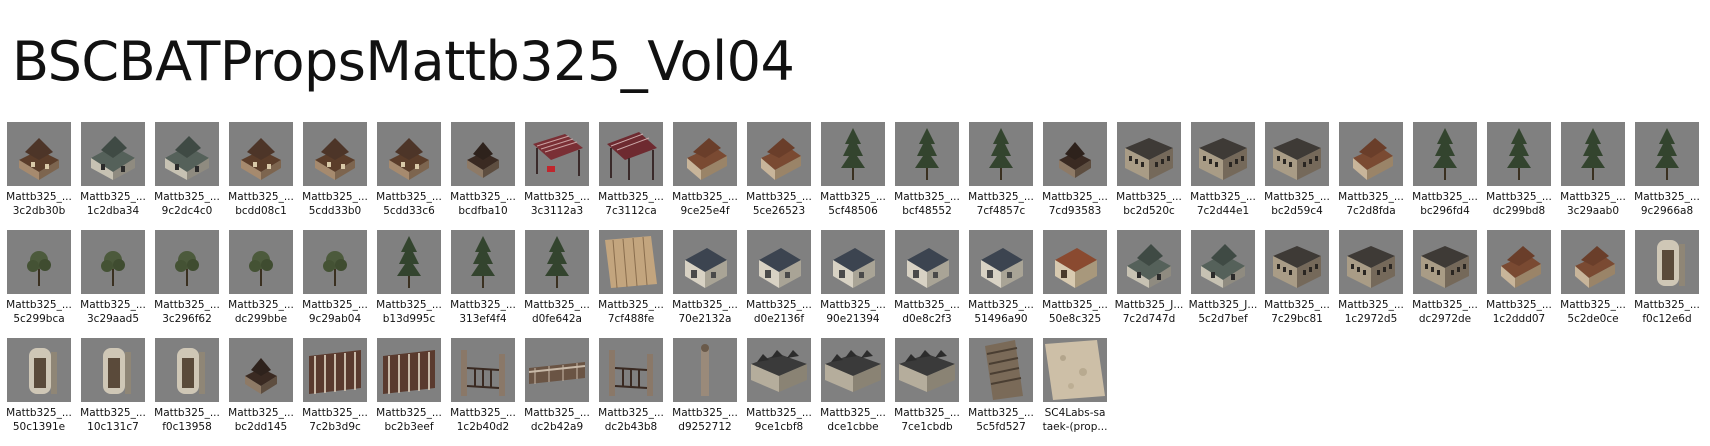  I want to click on file-item: Mattb325_... 7c2d44e1, so click(1227, 176).